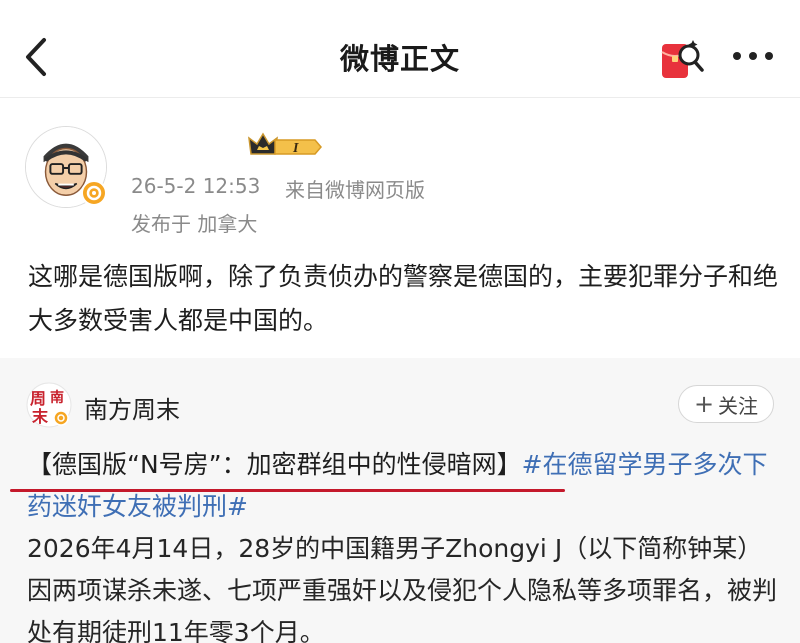 The width and height of the screenshot is (800, 643). What do you see at coordinates (57, 397) in the screenshot?
I see `logo-char-nan: 南` at bounding box center [57, 397].